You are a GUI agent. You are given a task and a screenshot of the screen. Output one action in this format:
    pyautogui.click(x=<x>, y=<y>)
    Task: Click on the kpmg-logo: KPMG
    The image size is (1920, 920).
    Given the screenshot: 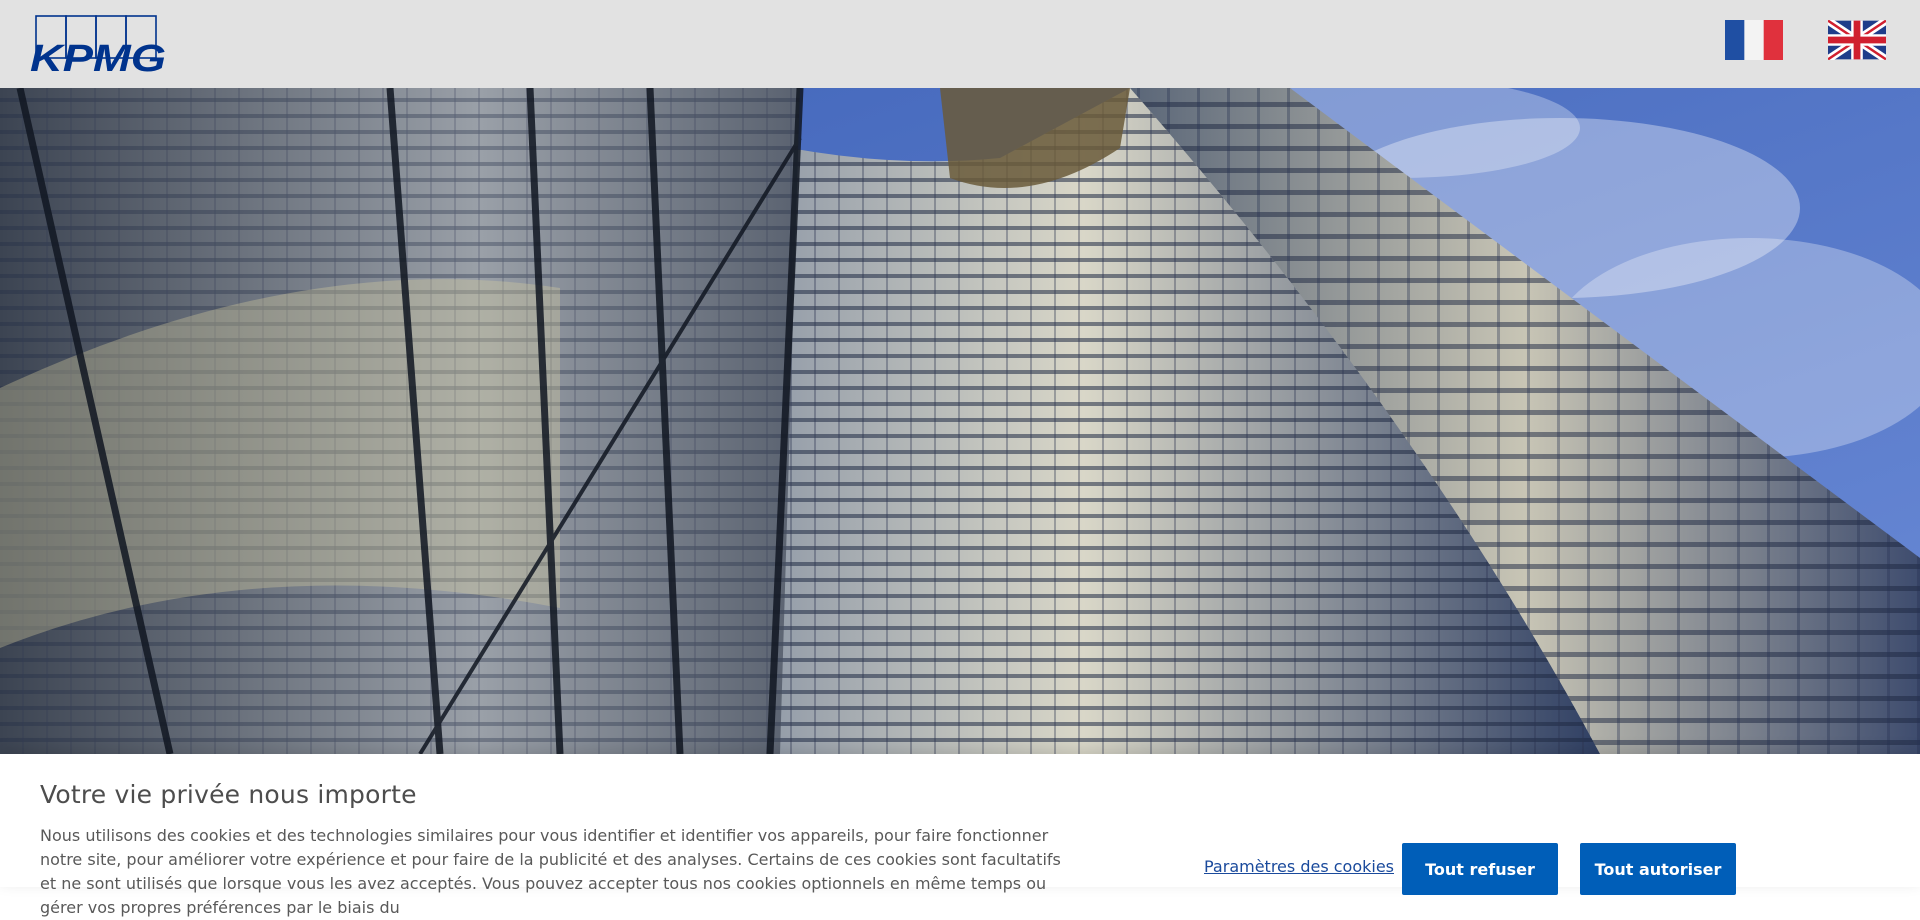 What is the action you would take?
    pyautogui.click(x=101, y=47)
    